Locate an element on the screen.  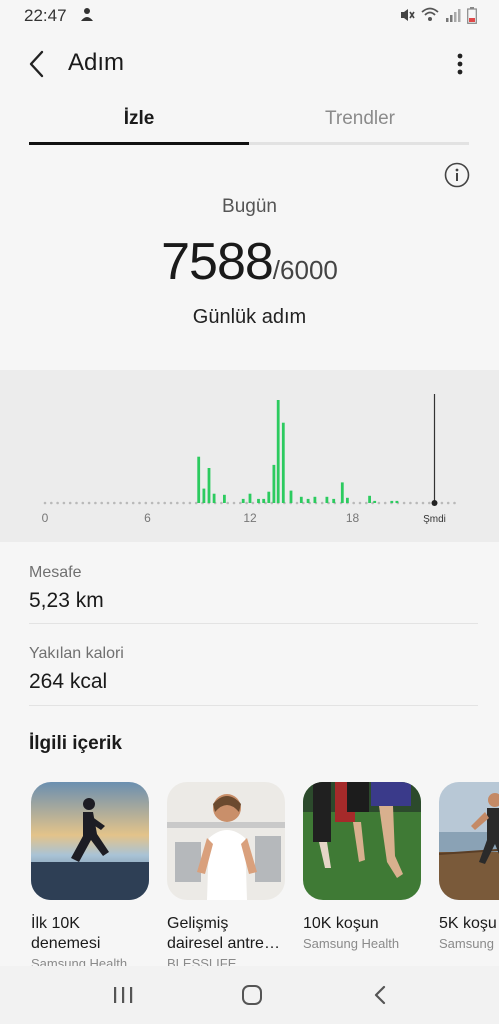
x-tick-label: 12 is located at coordinates (250, 518).